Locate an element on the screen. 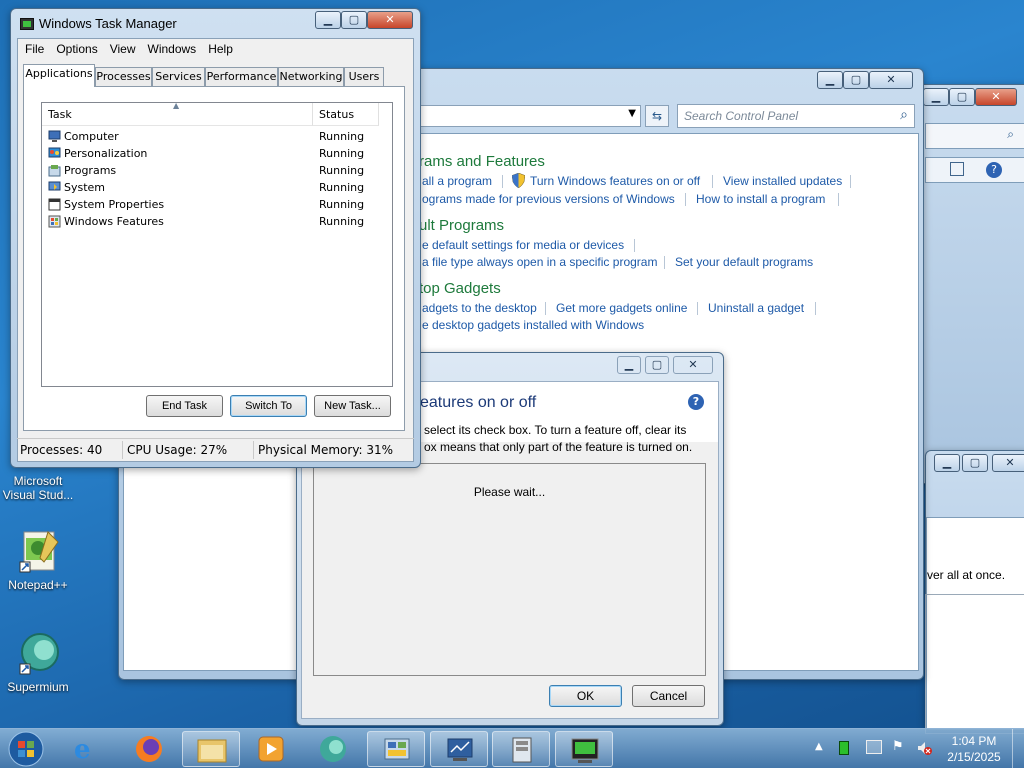 This screenshot has width=1024, height=768. menu-file: File is located at coordinates (34, 49).